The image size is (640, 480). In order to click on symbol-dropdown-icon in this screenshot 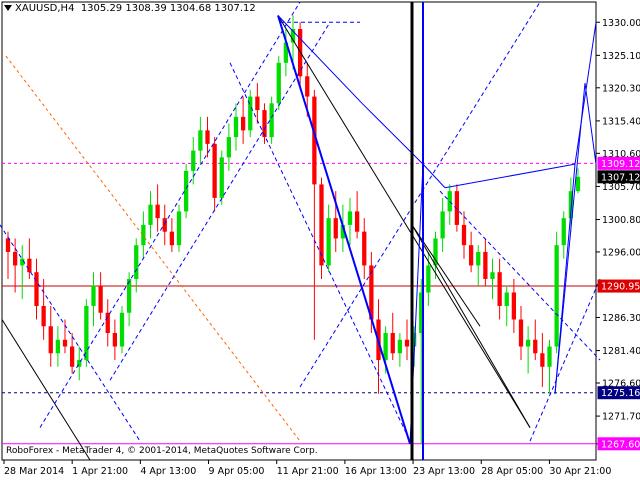, I will do `click(8, 8)`.